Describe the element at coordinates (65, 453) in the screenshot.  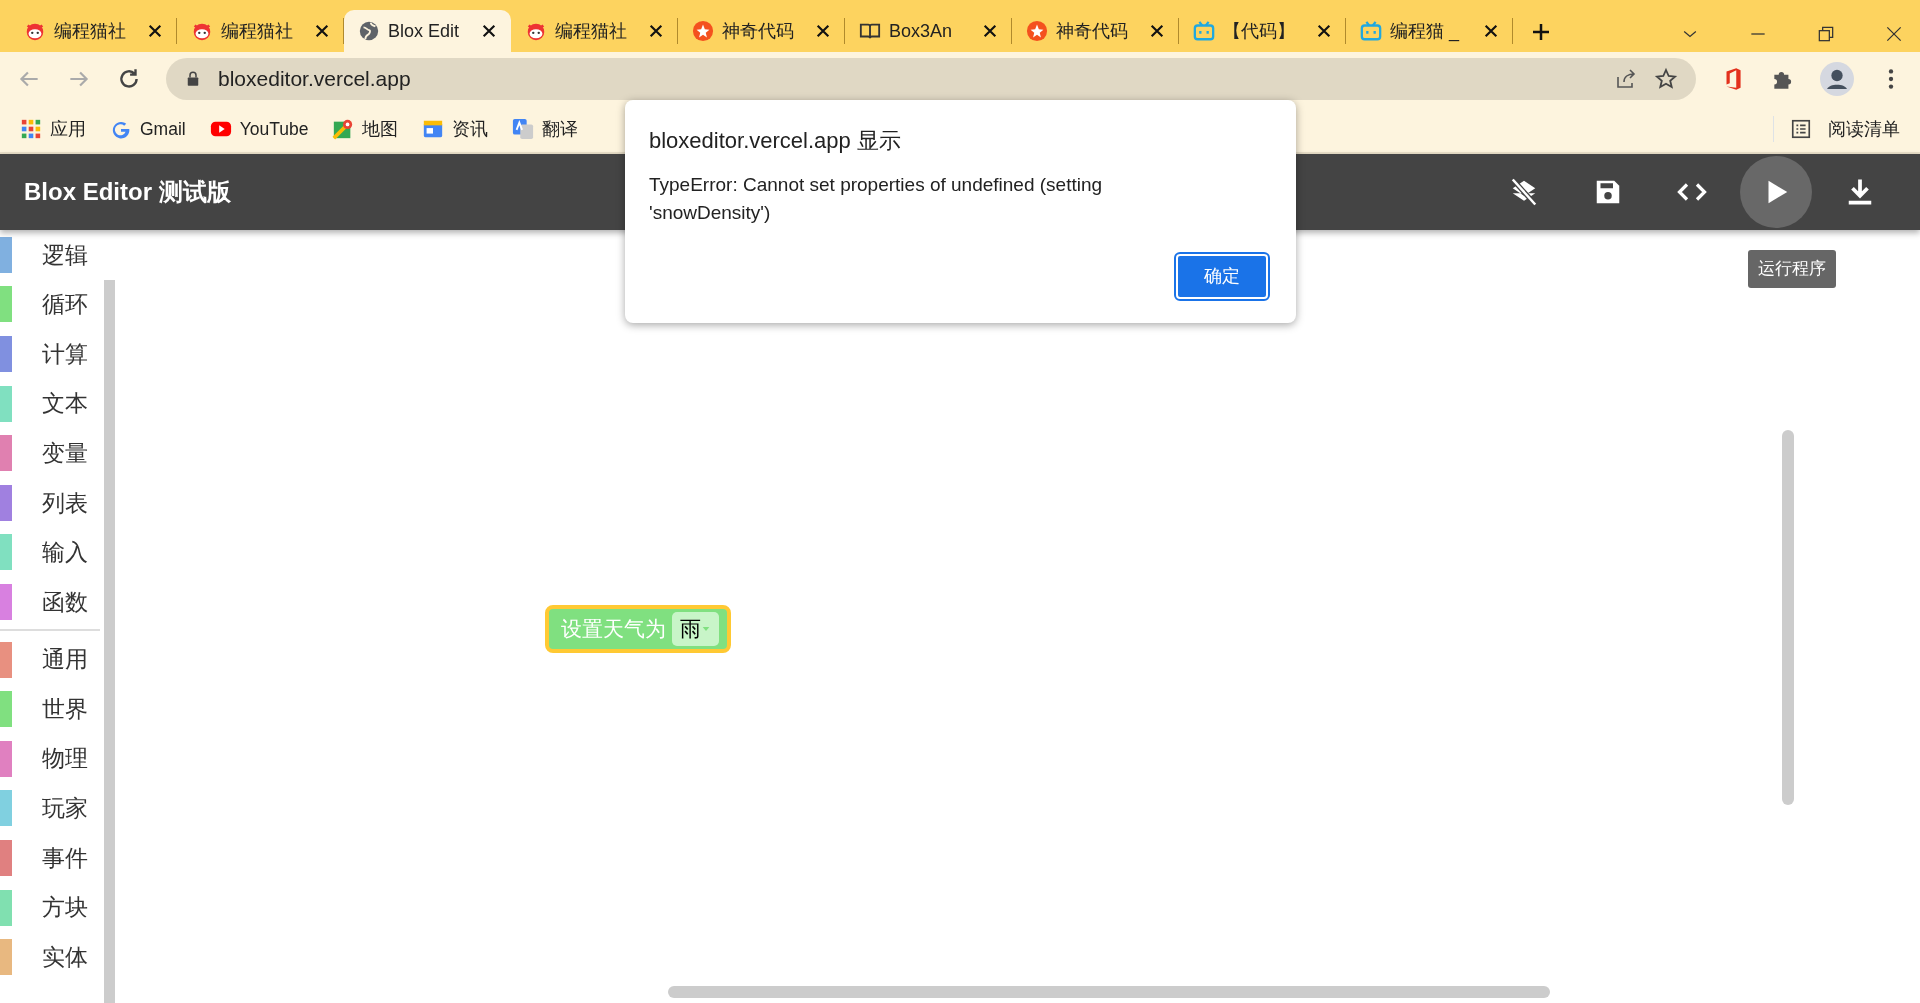
I see `category-label: 变量` at that location.